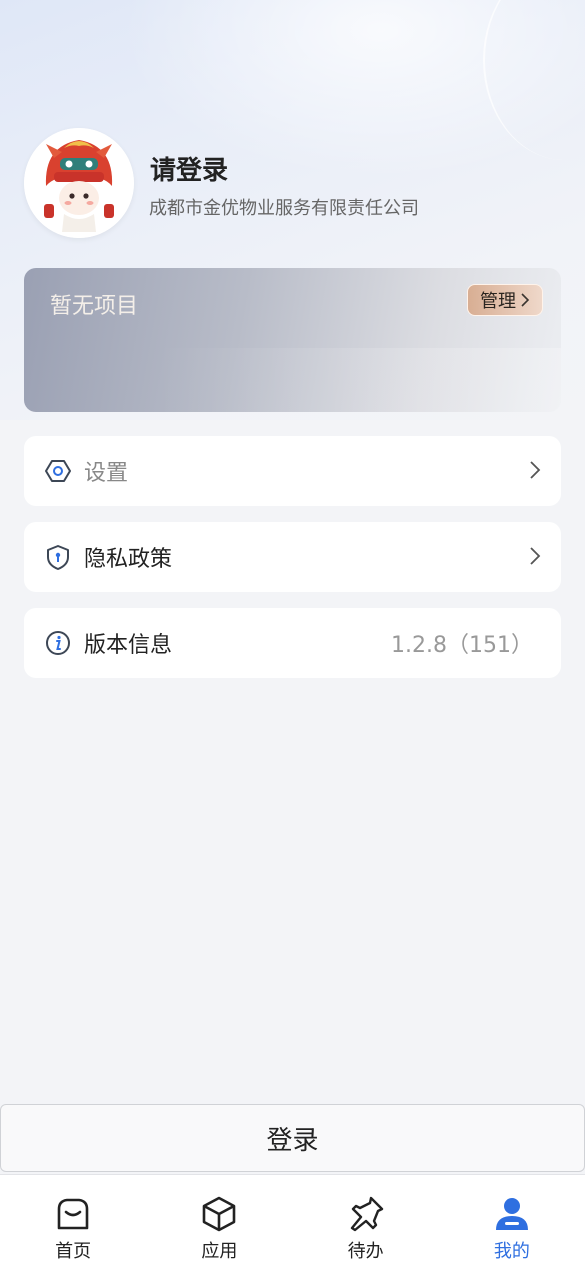 This screenshot has height=1267, width=585. What do you see at coordinates (511, 1251) in the screenshot?
I see `tab-mine-label: 我的` at bounding box center [511, 1251].